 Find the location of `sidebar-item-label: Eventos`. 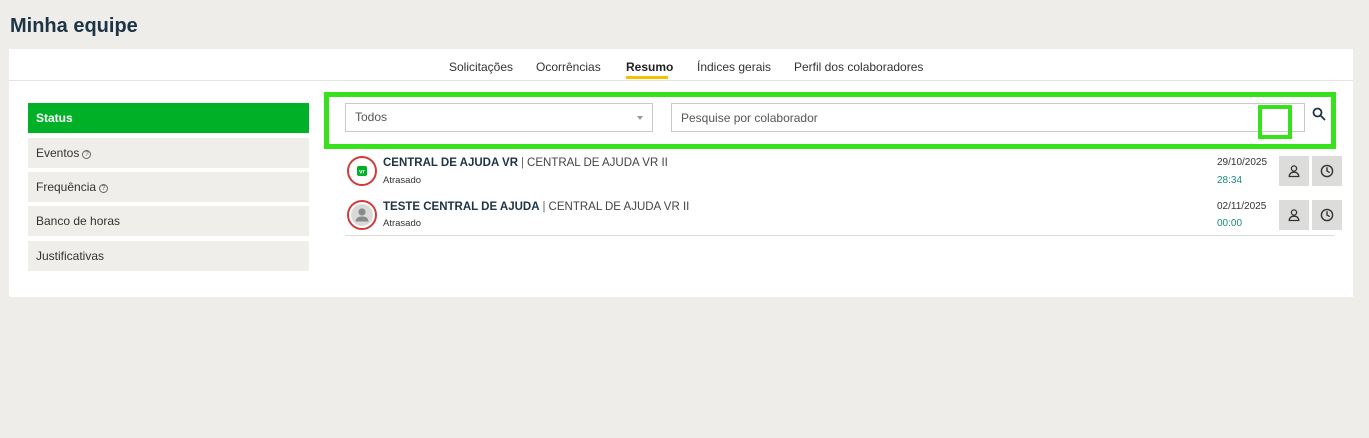

sidebar-item-label: Eventos is located at coordinates (58, 153).